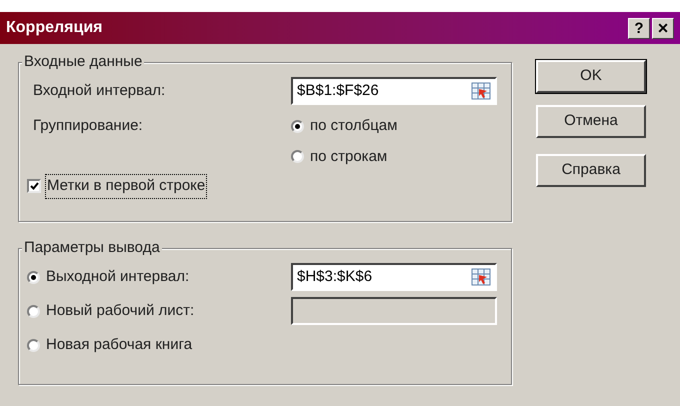 The image size is (680, 406). What do you see at coordinates (349, 156) in the screenshot?
I see `radio-label: по строкам` at bounding box center [349, 156].